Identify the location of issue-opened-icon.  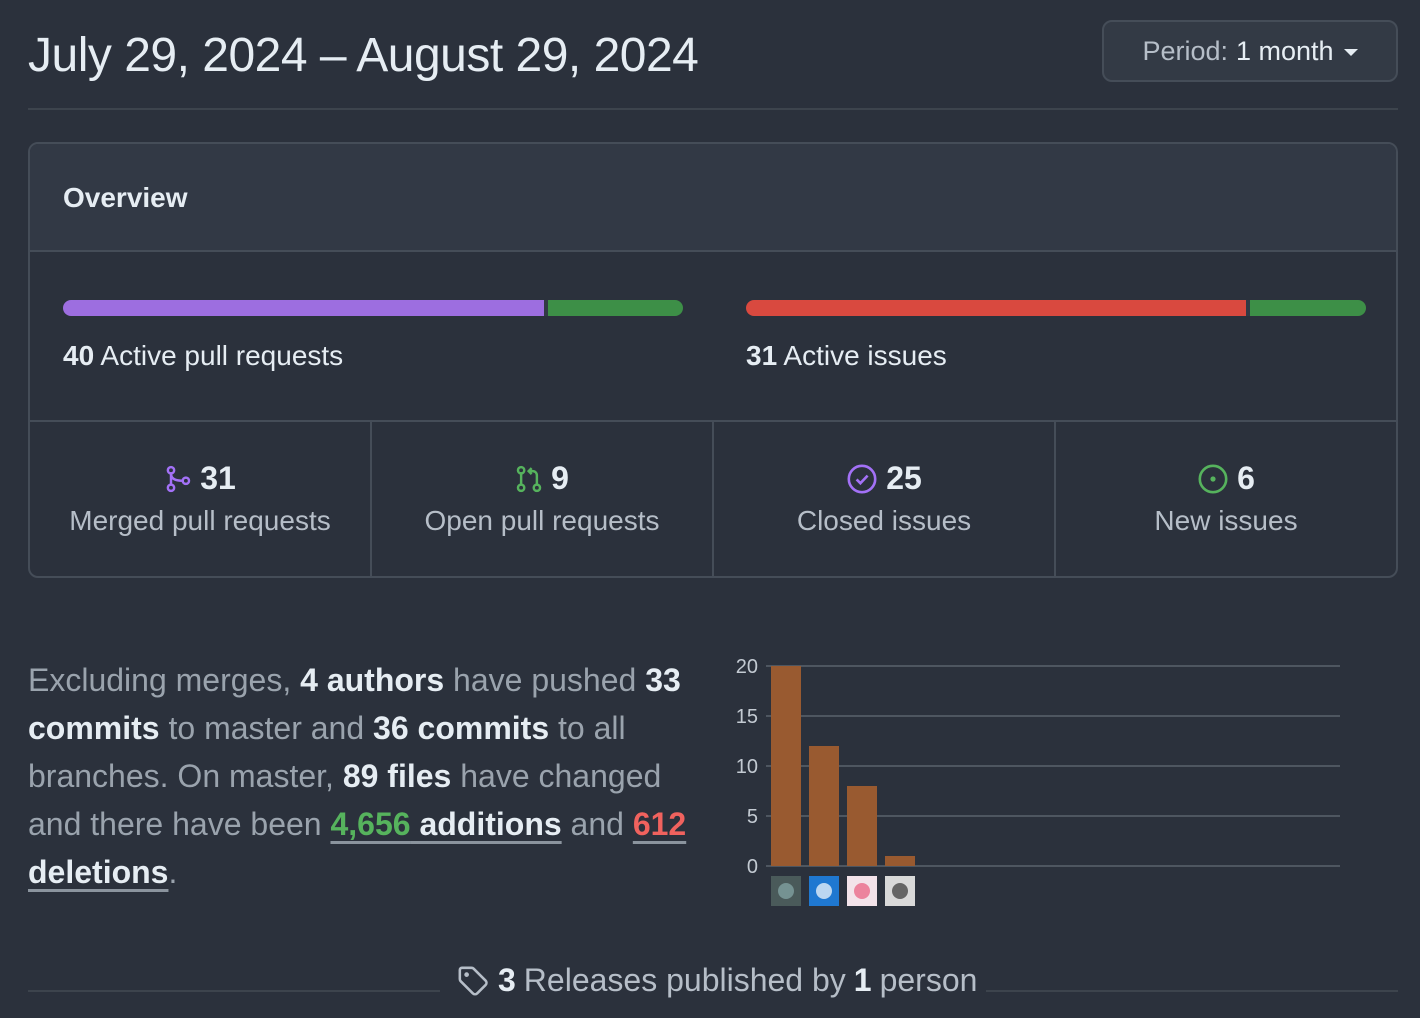
(1213, 478).